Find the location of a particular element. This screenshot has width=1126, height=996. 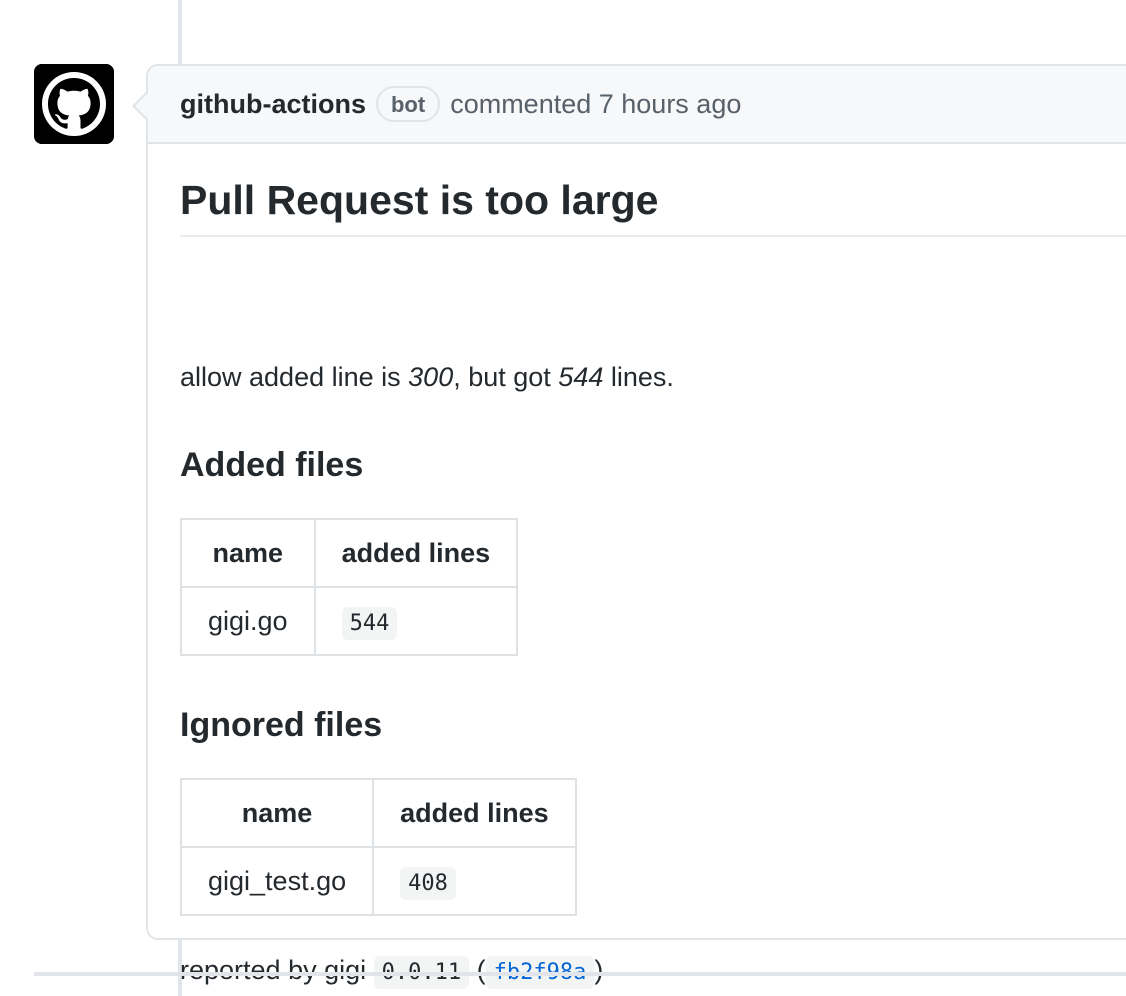

author-link: github-actions is located at coordinates (273, 104).